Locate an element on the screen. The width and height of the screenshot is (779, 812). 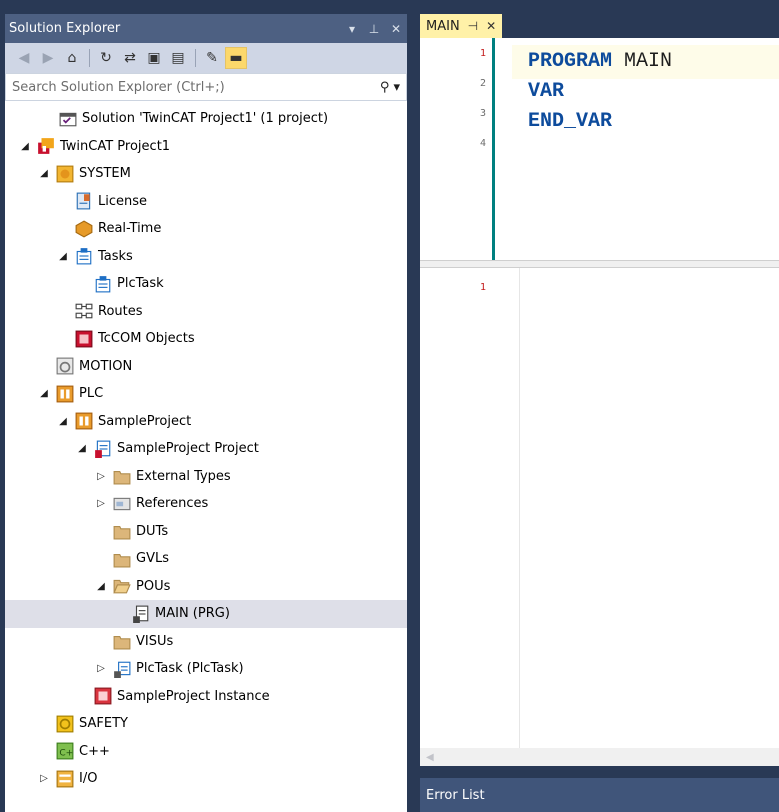
tree-item-label: SampleProject Instance is located at coordinates (193, 696).